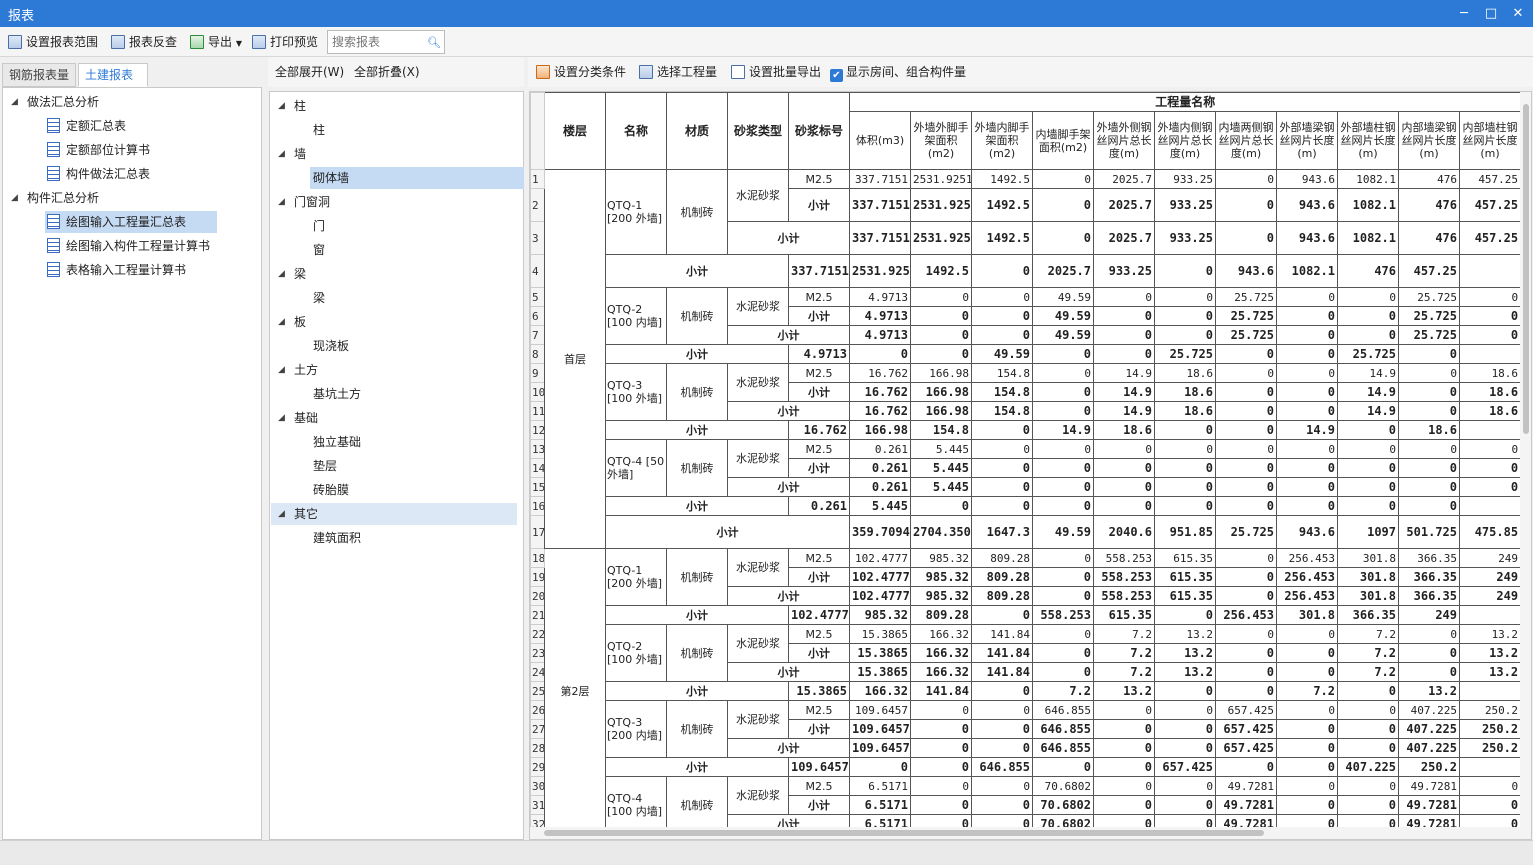 Image resolution: width=1533 pixels, height=865 pixels. I want to click on value-cell: 166.98, so click(941, 411).